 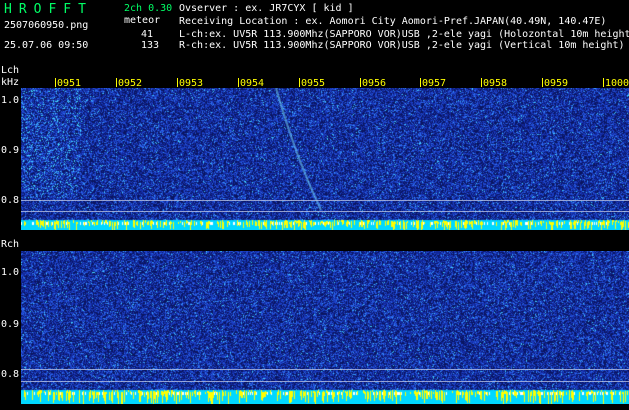 What do you see at coordinates (10, 82) in the screenshot?
I see `lch-unit-label: kHz` at bounding box center [10, 82].